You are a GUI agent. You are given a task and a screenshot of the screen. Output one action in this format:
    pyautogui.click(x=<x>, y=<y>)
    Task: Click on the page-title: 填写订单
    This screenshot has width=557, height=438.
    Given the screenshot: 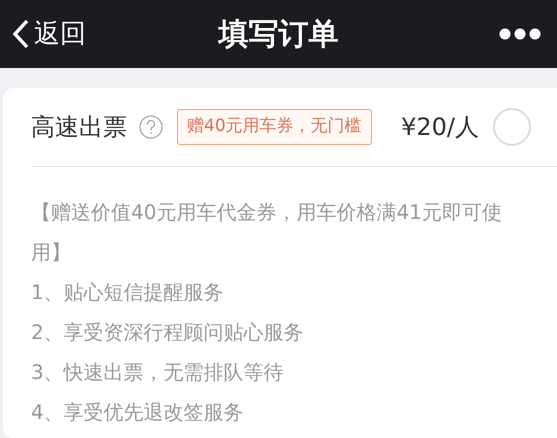 What is the action you would take?
    pyautogui.click(x=278, y=35)
    